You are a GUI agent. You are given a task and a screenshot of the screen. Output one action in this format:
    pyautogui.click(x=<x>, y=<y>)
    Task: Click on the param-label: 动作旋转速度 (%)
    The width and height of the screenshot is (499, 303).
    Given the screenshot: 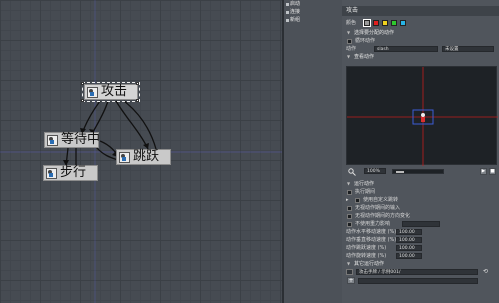 What is the action you would take?
    pyautogui.click(x=366, y=256)
    